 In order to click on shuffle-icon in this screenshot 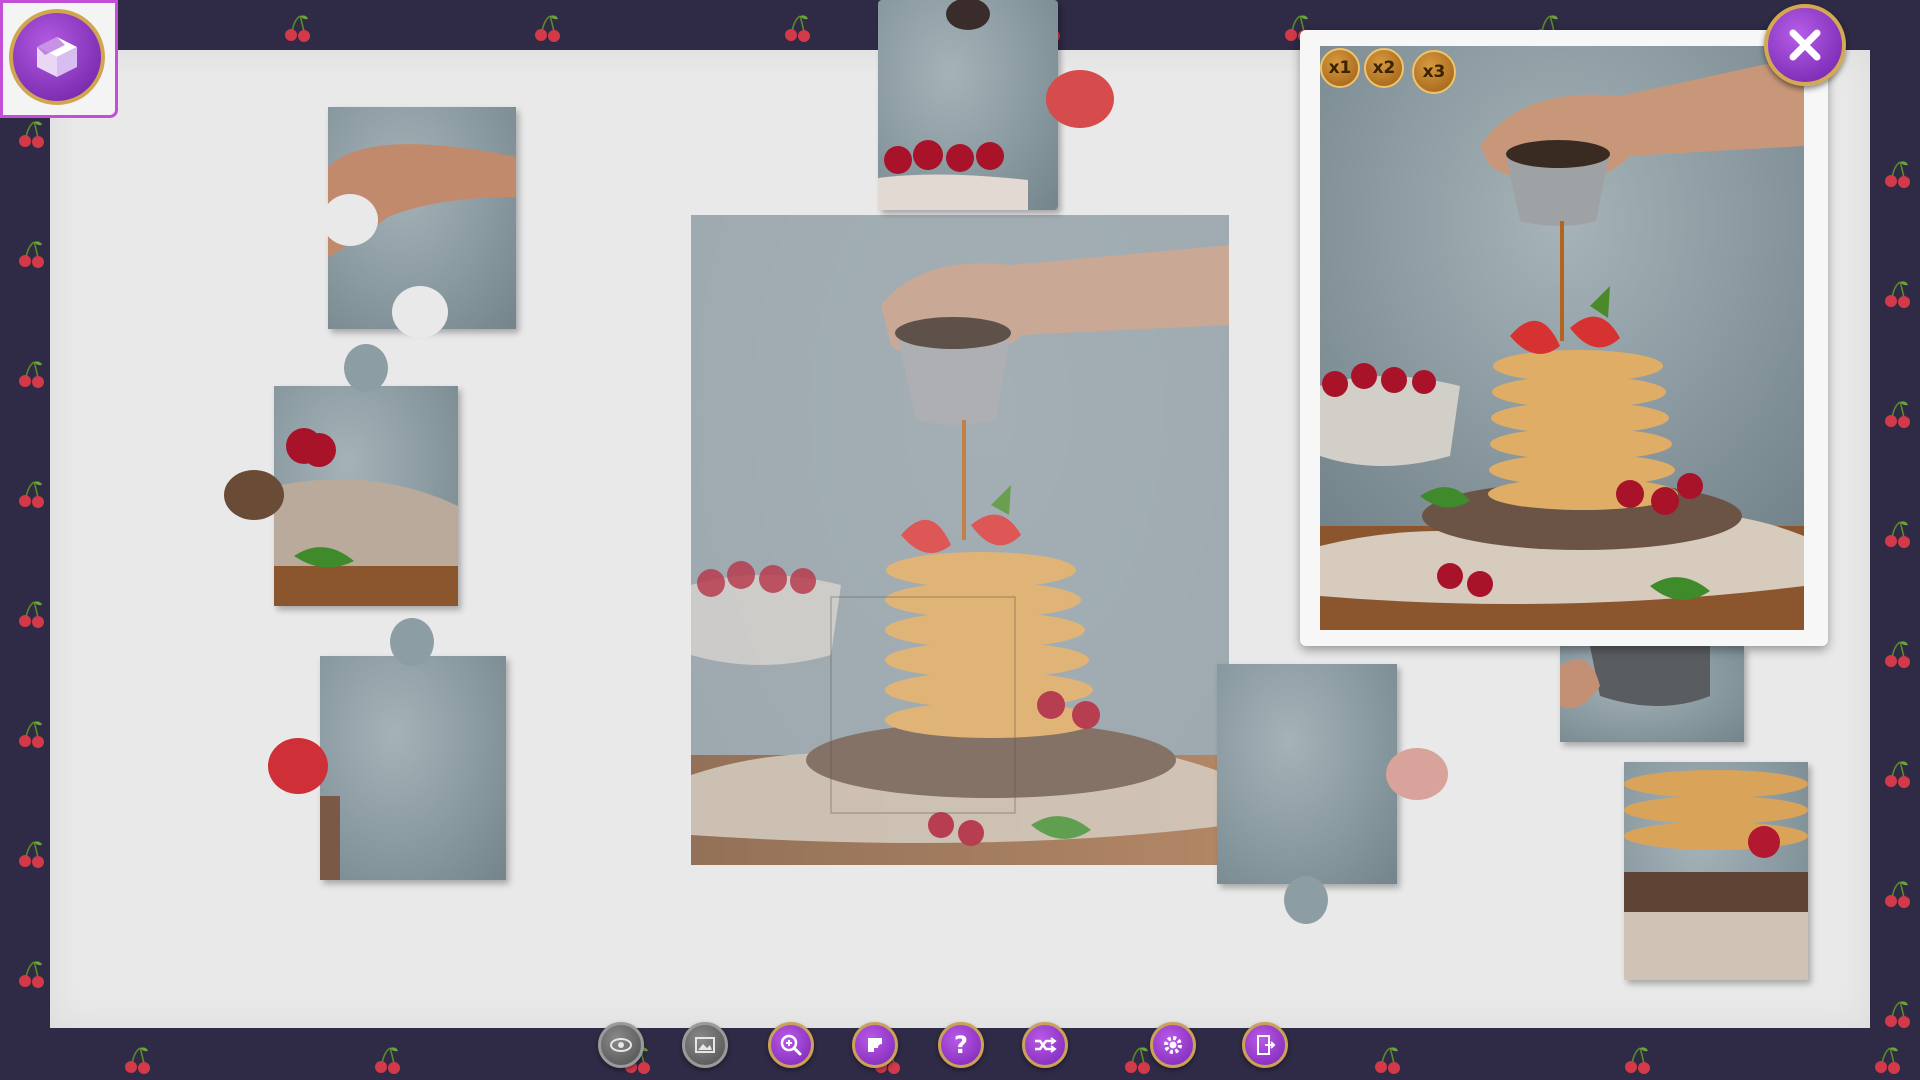, I will do `click(1046, 1045)`.